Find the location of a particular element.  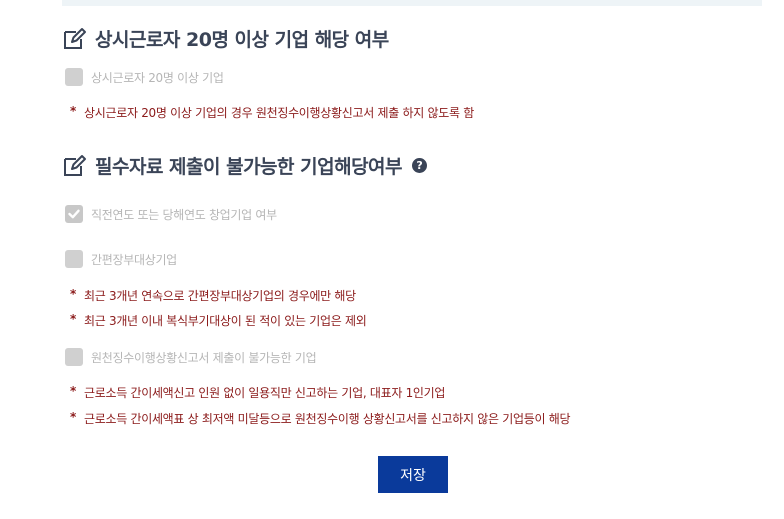

section-title-text: 필수자료 제출이 불가능한 기업해당여부 is located at coordinates (249, 167).